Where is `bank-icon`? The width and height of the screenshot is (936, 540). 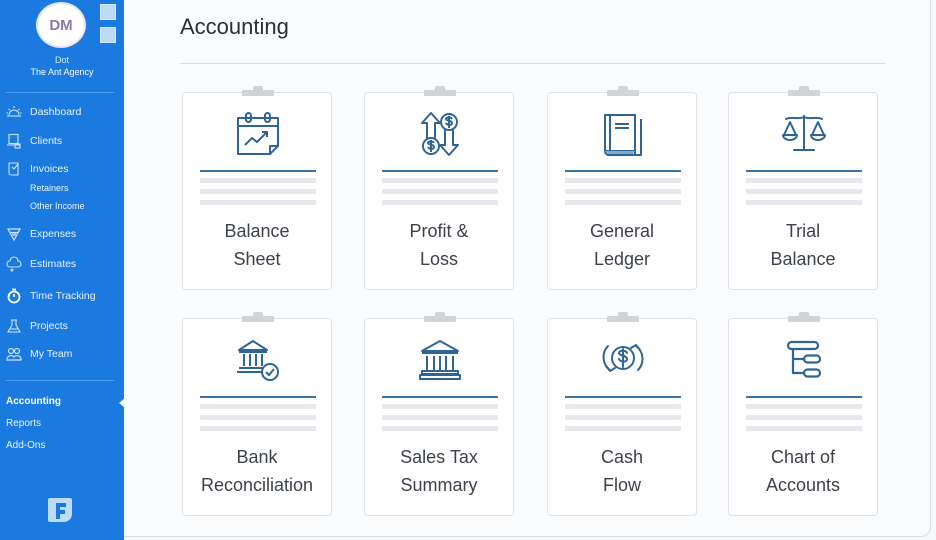 bank-icon is located at coordinates (440, 360).